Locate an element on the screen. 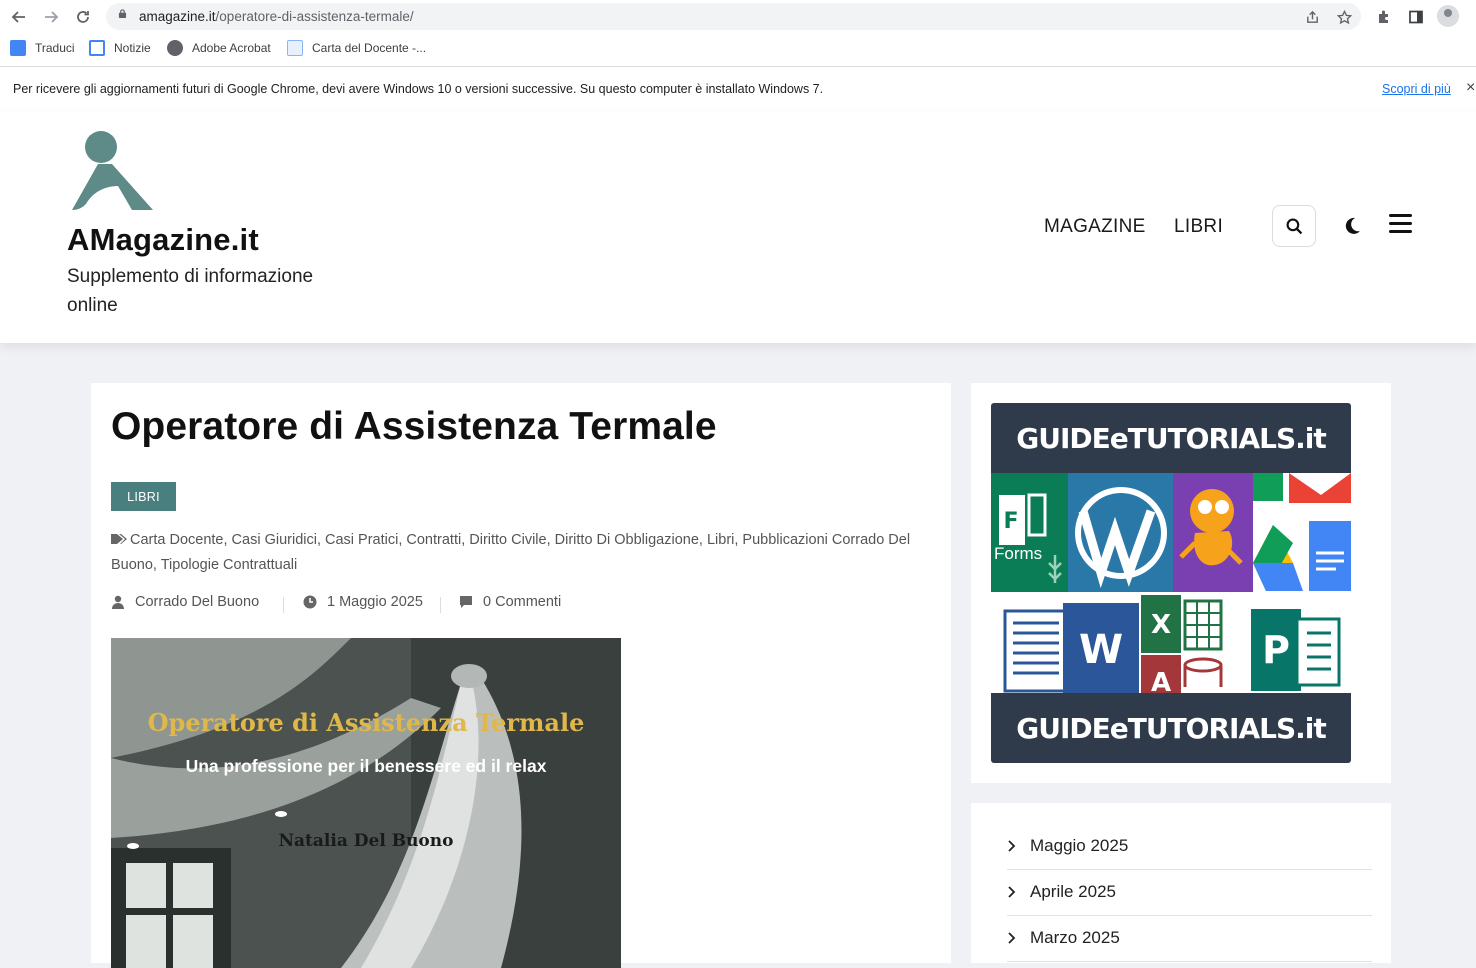 Image resolution: width=1476 pixels, height=968 pixels. article-title: Operatore di Assistenza Termale is located at coordinates (414, 426).